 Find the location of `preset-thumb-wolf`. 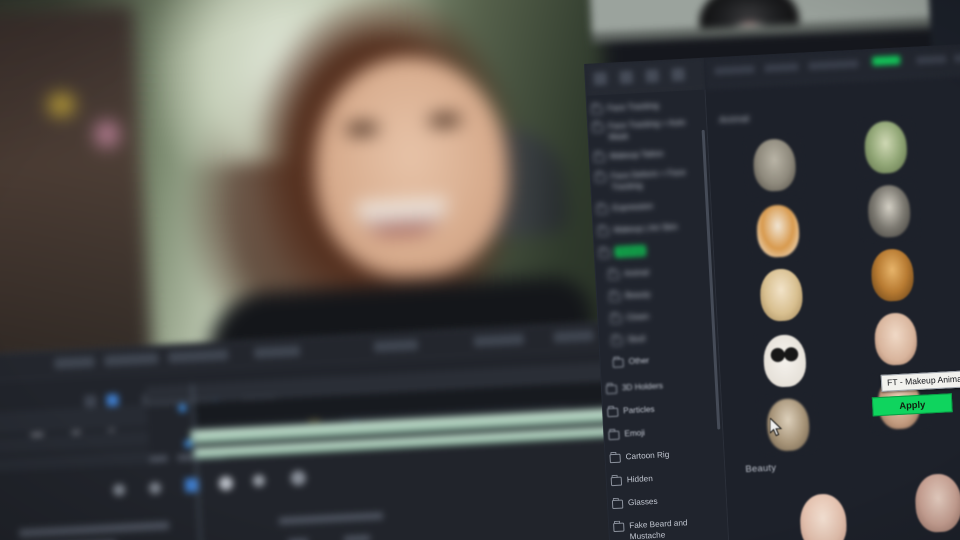

preset-thumb-wolf is located at coordinates (775, 165).